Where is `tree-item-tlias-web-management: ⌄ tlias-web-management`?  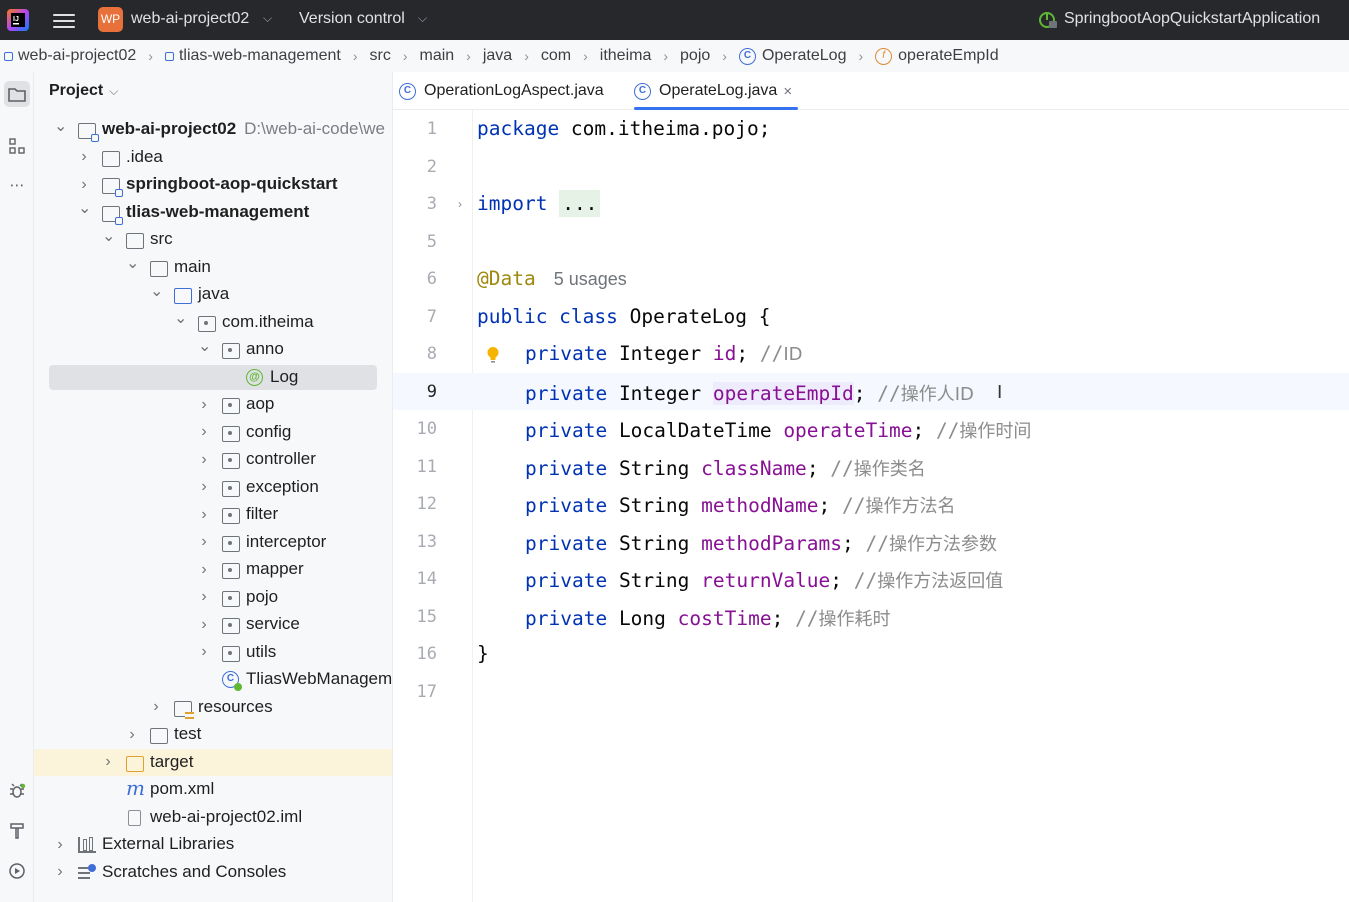
tree-item-tlias-web-management: ⌄ tlias-web-management is located at coordinates (213, 212).